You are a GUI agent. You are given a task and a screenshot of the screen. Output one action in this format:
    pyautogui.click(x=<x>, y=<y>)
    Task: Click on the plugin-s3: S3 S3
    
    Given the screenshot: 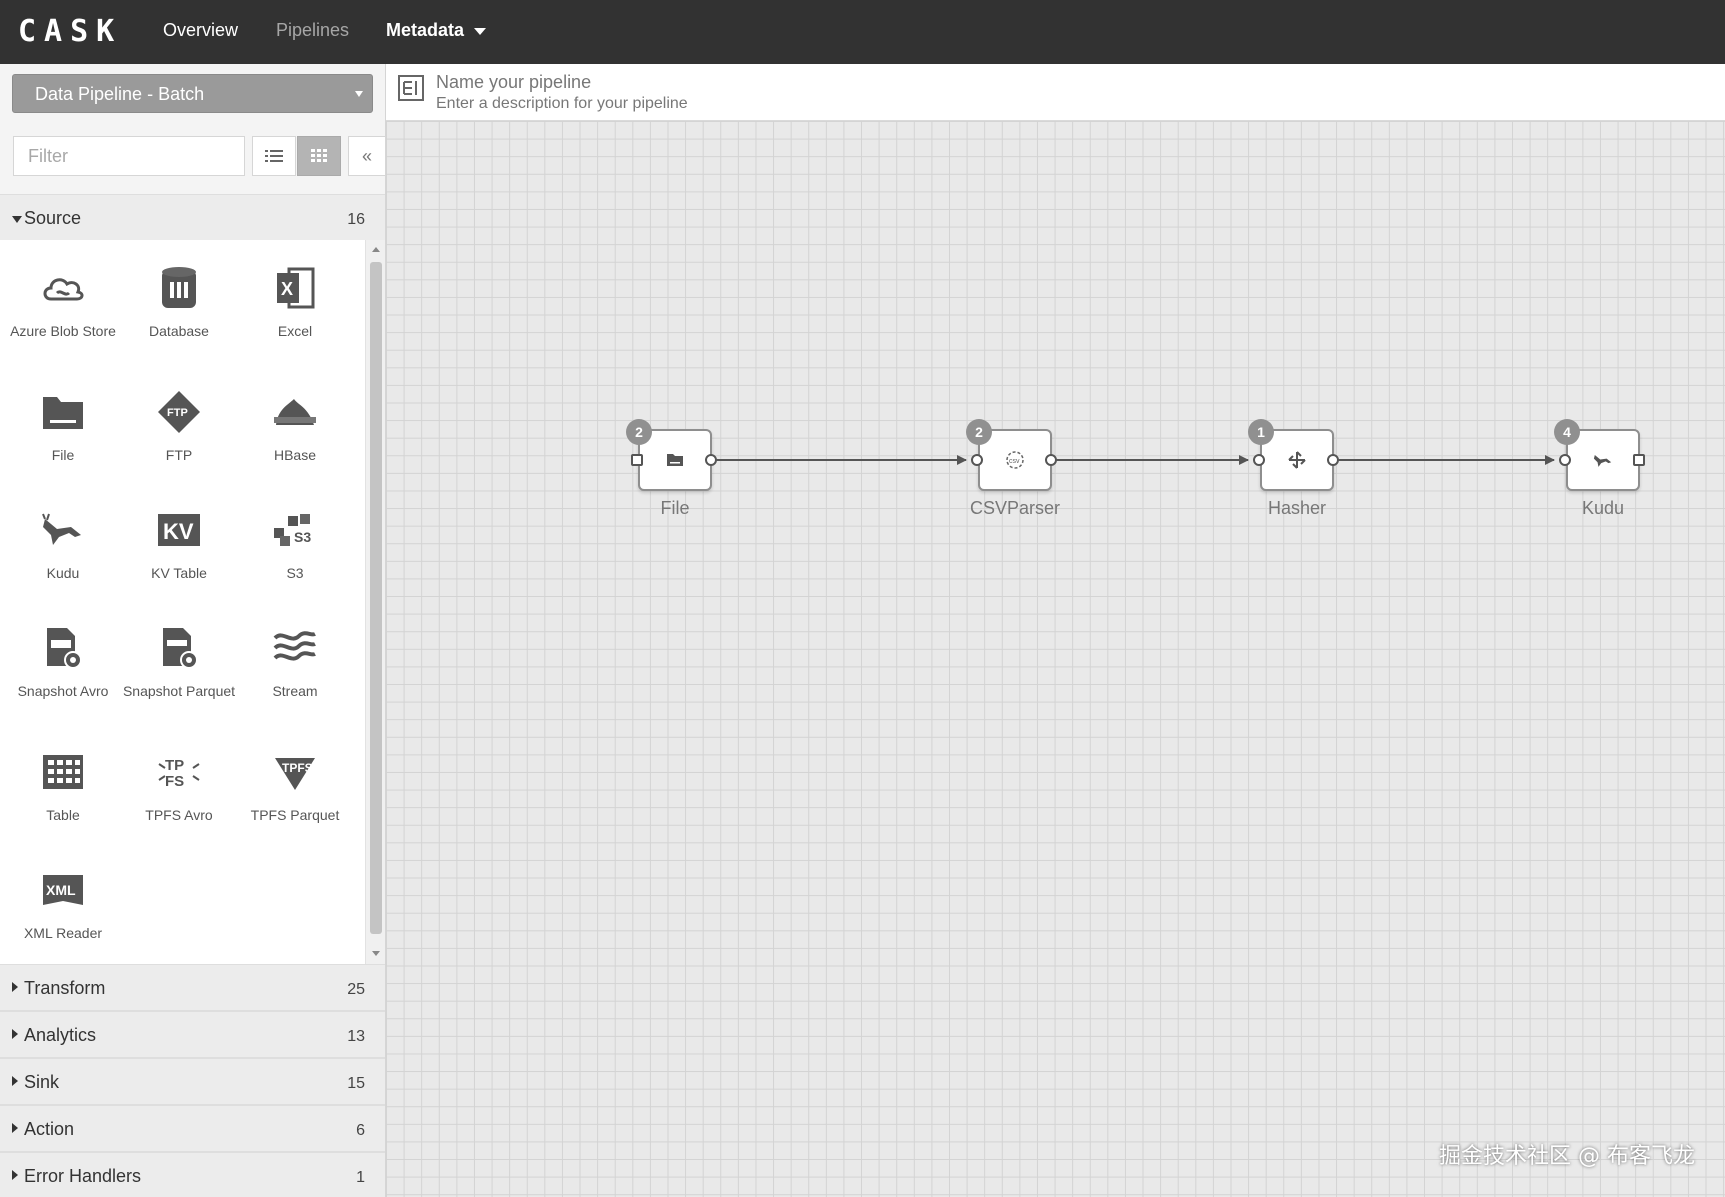 What is the action you would take?
    pyautogui.click(x=295, y=544)
    